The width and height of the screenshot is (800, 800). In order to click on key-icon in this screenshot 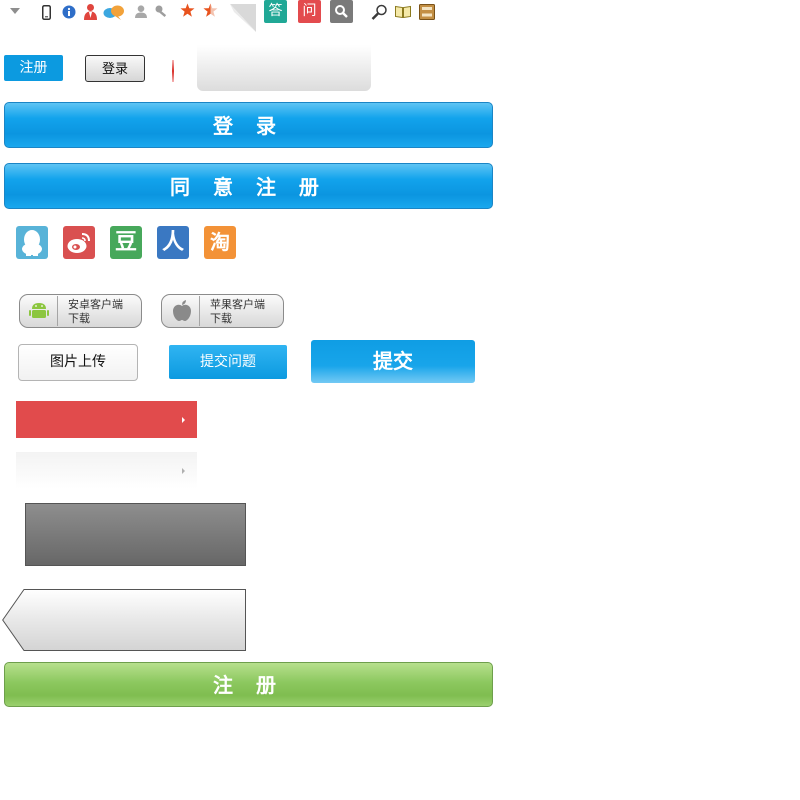, I will do `click(162, 11)`.